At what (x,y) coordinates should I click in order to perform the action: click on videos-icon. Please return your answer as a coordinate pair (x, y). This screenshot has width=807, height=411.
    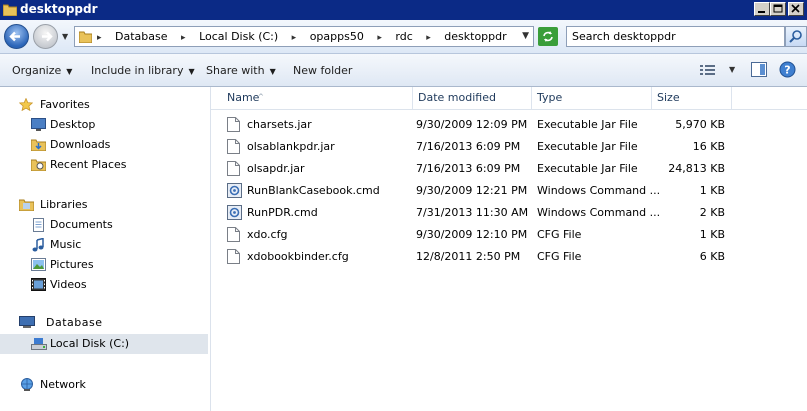
    Looking at the image, I should click on (38, 284).